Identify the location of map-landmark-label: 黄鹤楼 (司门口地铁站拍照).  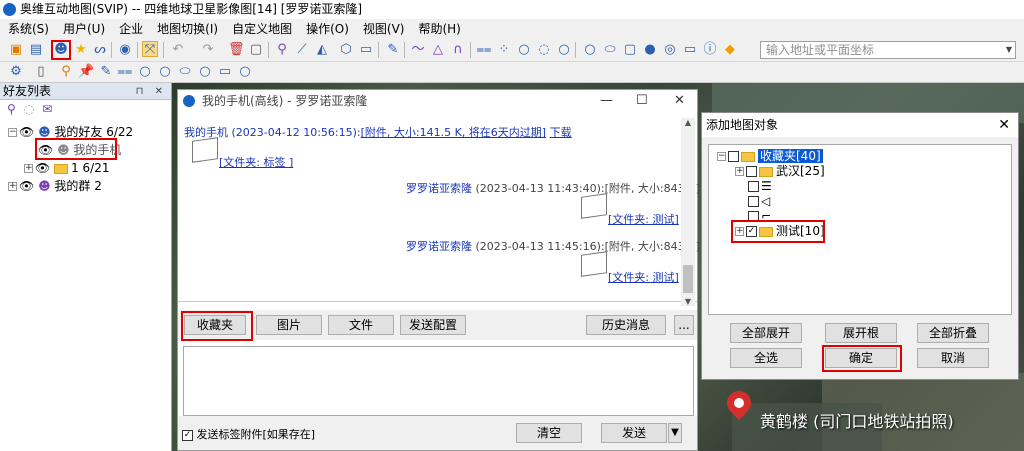
(857, 420).